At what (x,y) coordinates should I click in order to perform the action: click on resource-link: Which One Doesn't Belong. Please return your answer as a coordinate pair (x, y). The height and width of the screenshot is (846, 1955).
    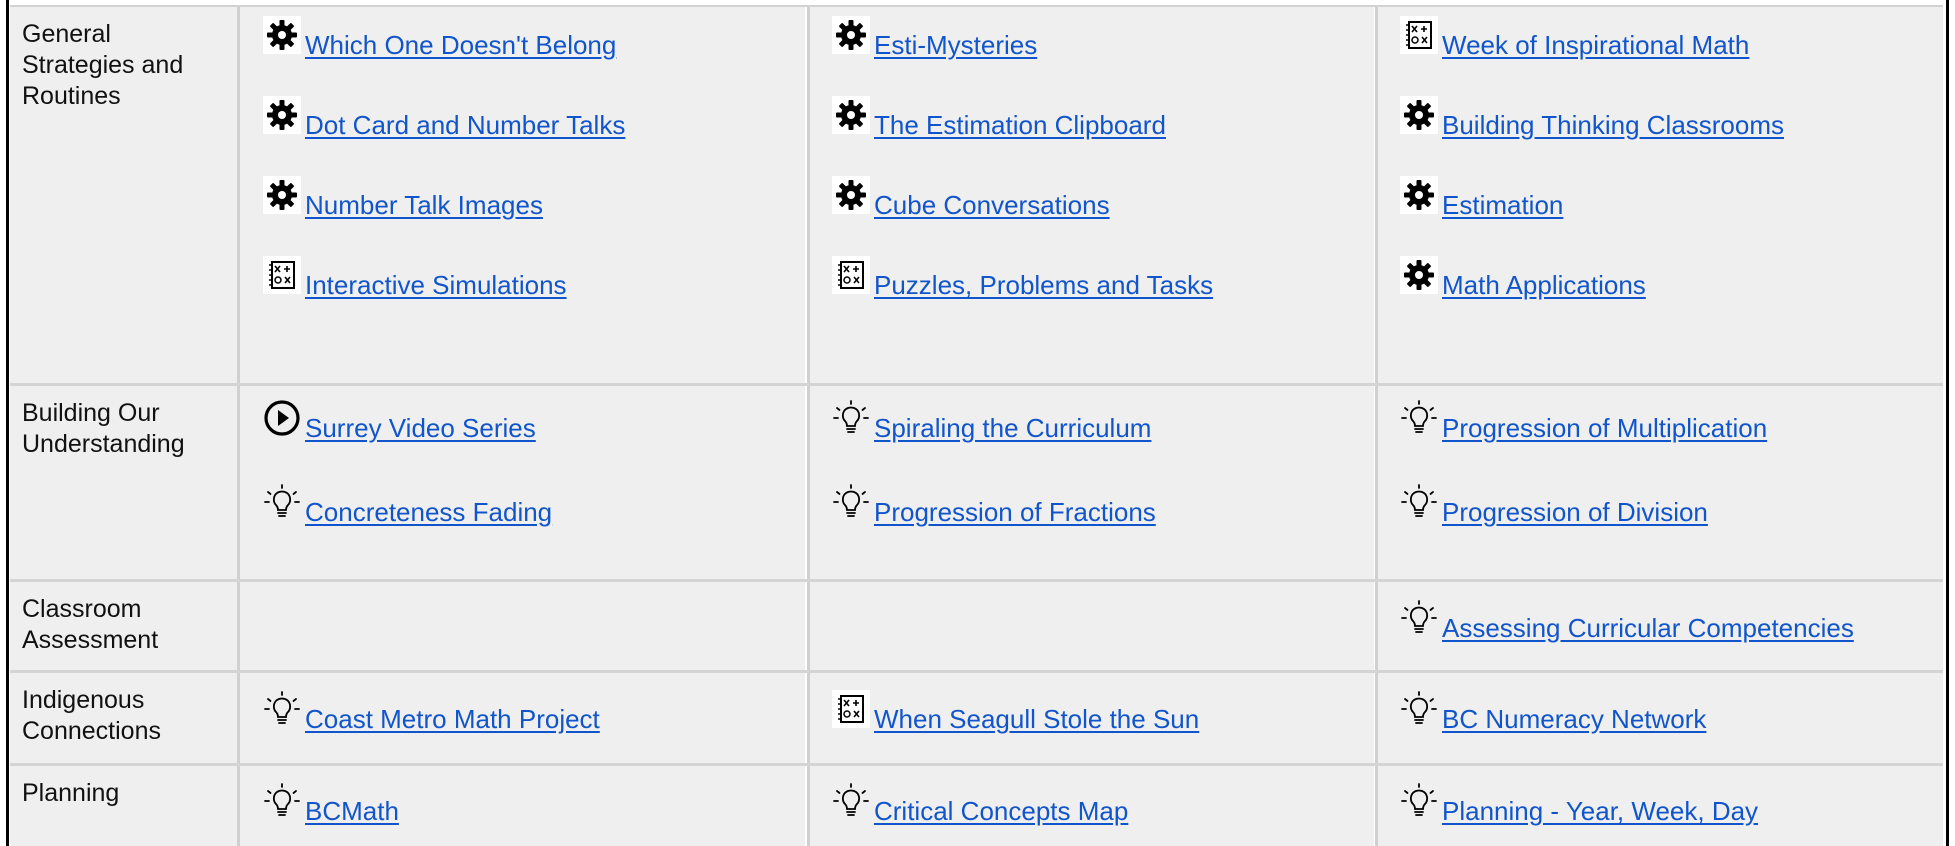
    Looking at the image, I should click on (439, 38).